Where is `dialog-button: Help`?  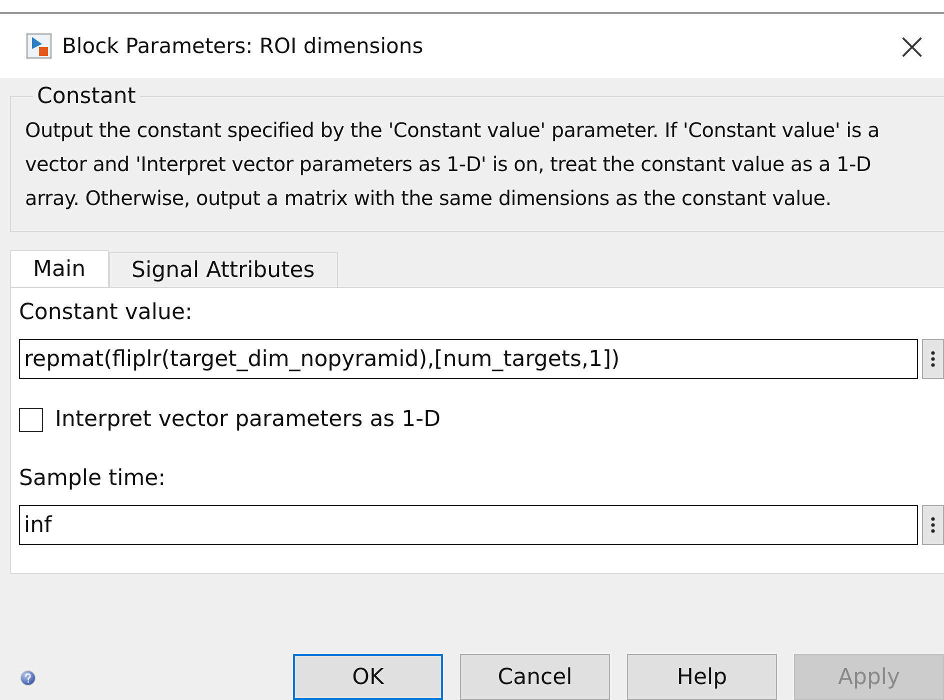 dialog-button: Help is located at coordinates (702, 677).